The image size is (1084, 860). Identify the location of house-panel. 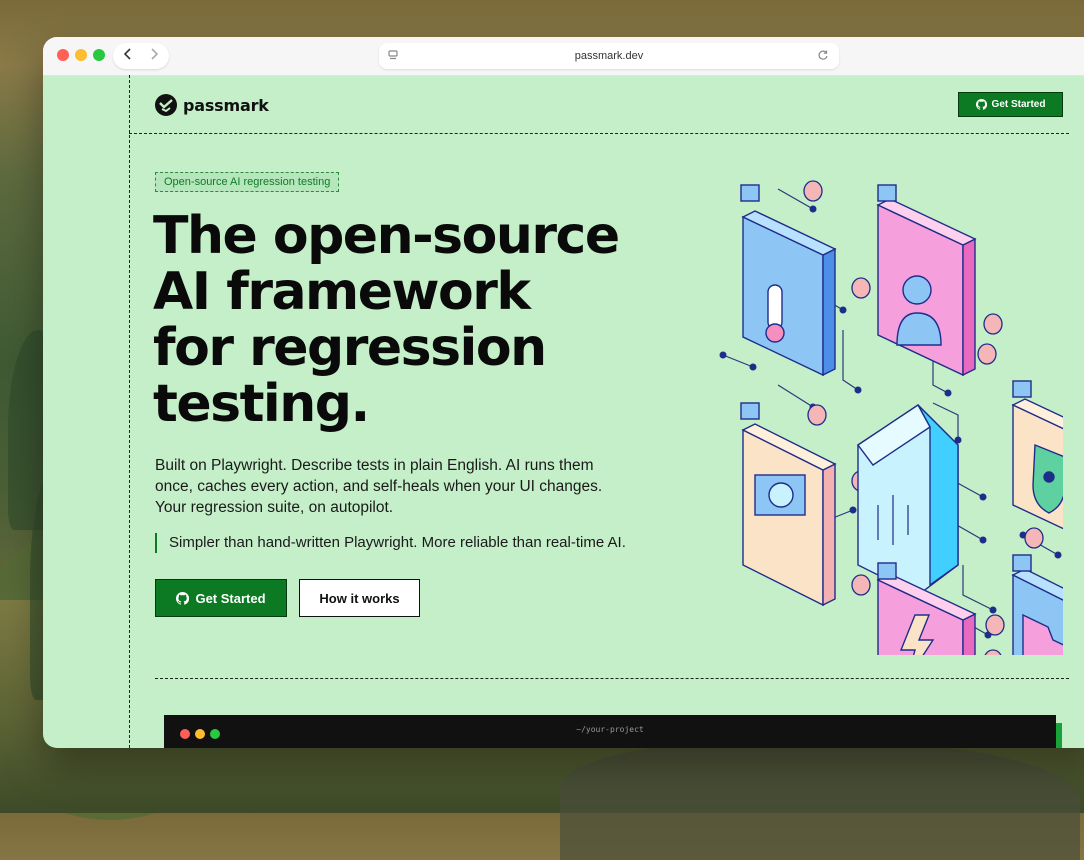
(907, 499).